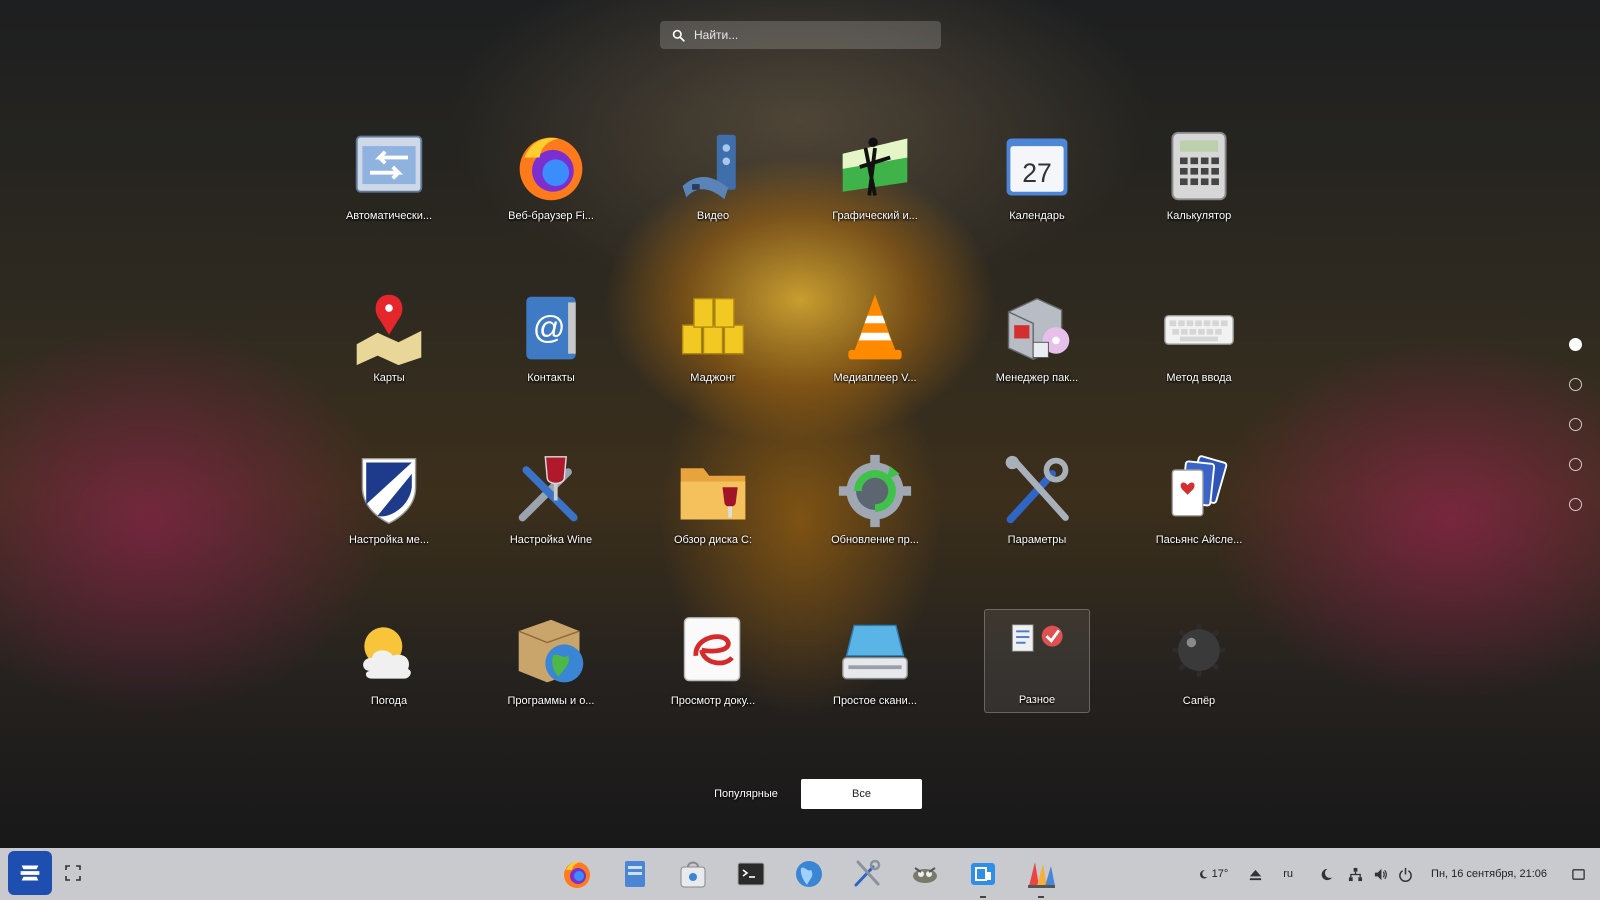 This screenshot has height=900, width=1600. I want to click on search-input, so click(809, 35).